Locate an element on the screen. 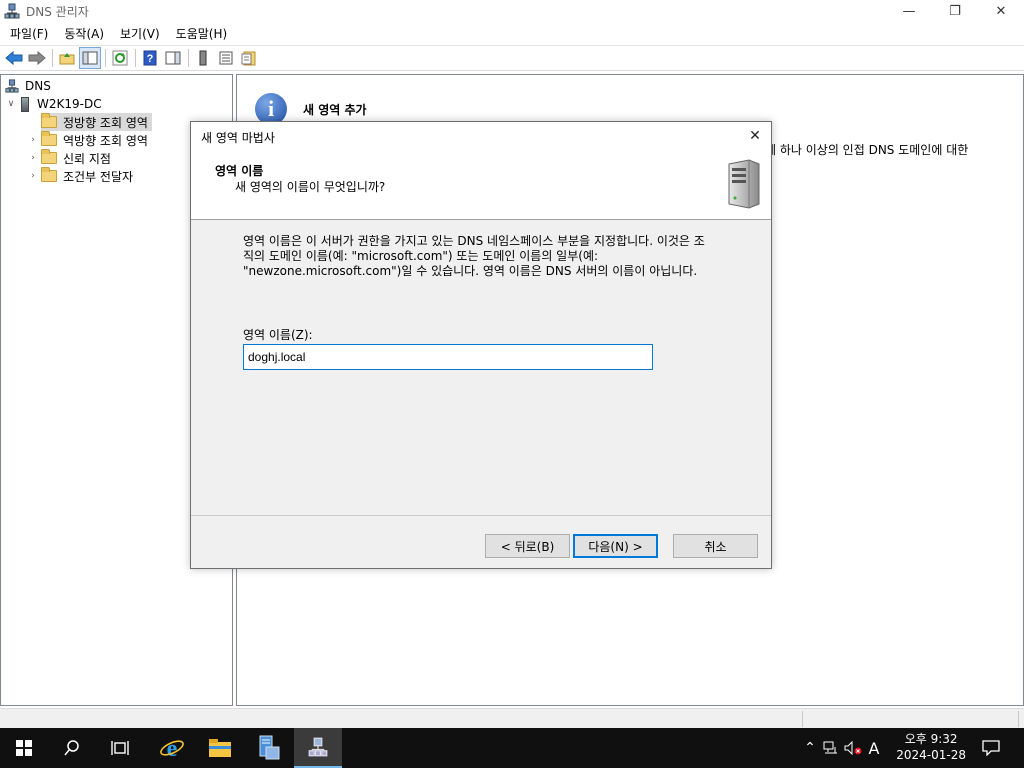  tree-item-label: 정방향 조회 영역 is located at coordinates (105, 122).